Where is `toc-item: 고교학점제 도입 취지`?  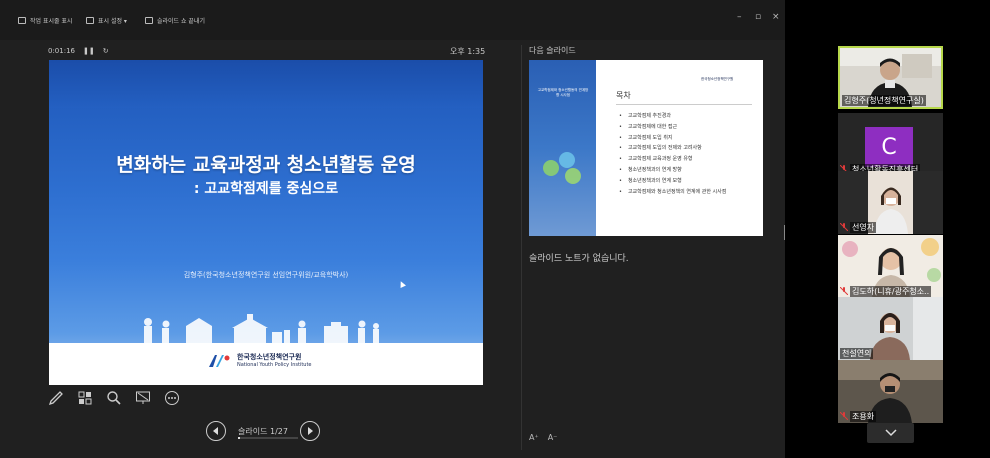
toc-item: 고교학점제 도입 취지 is located at coordinates (672, 138).